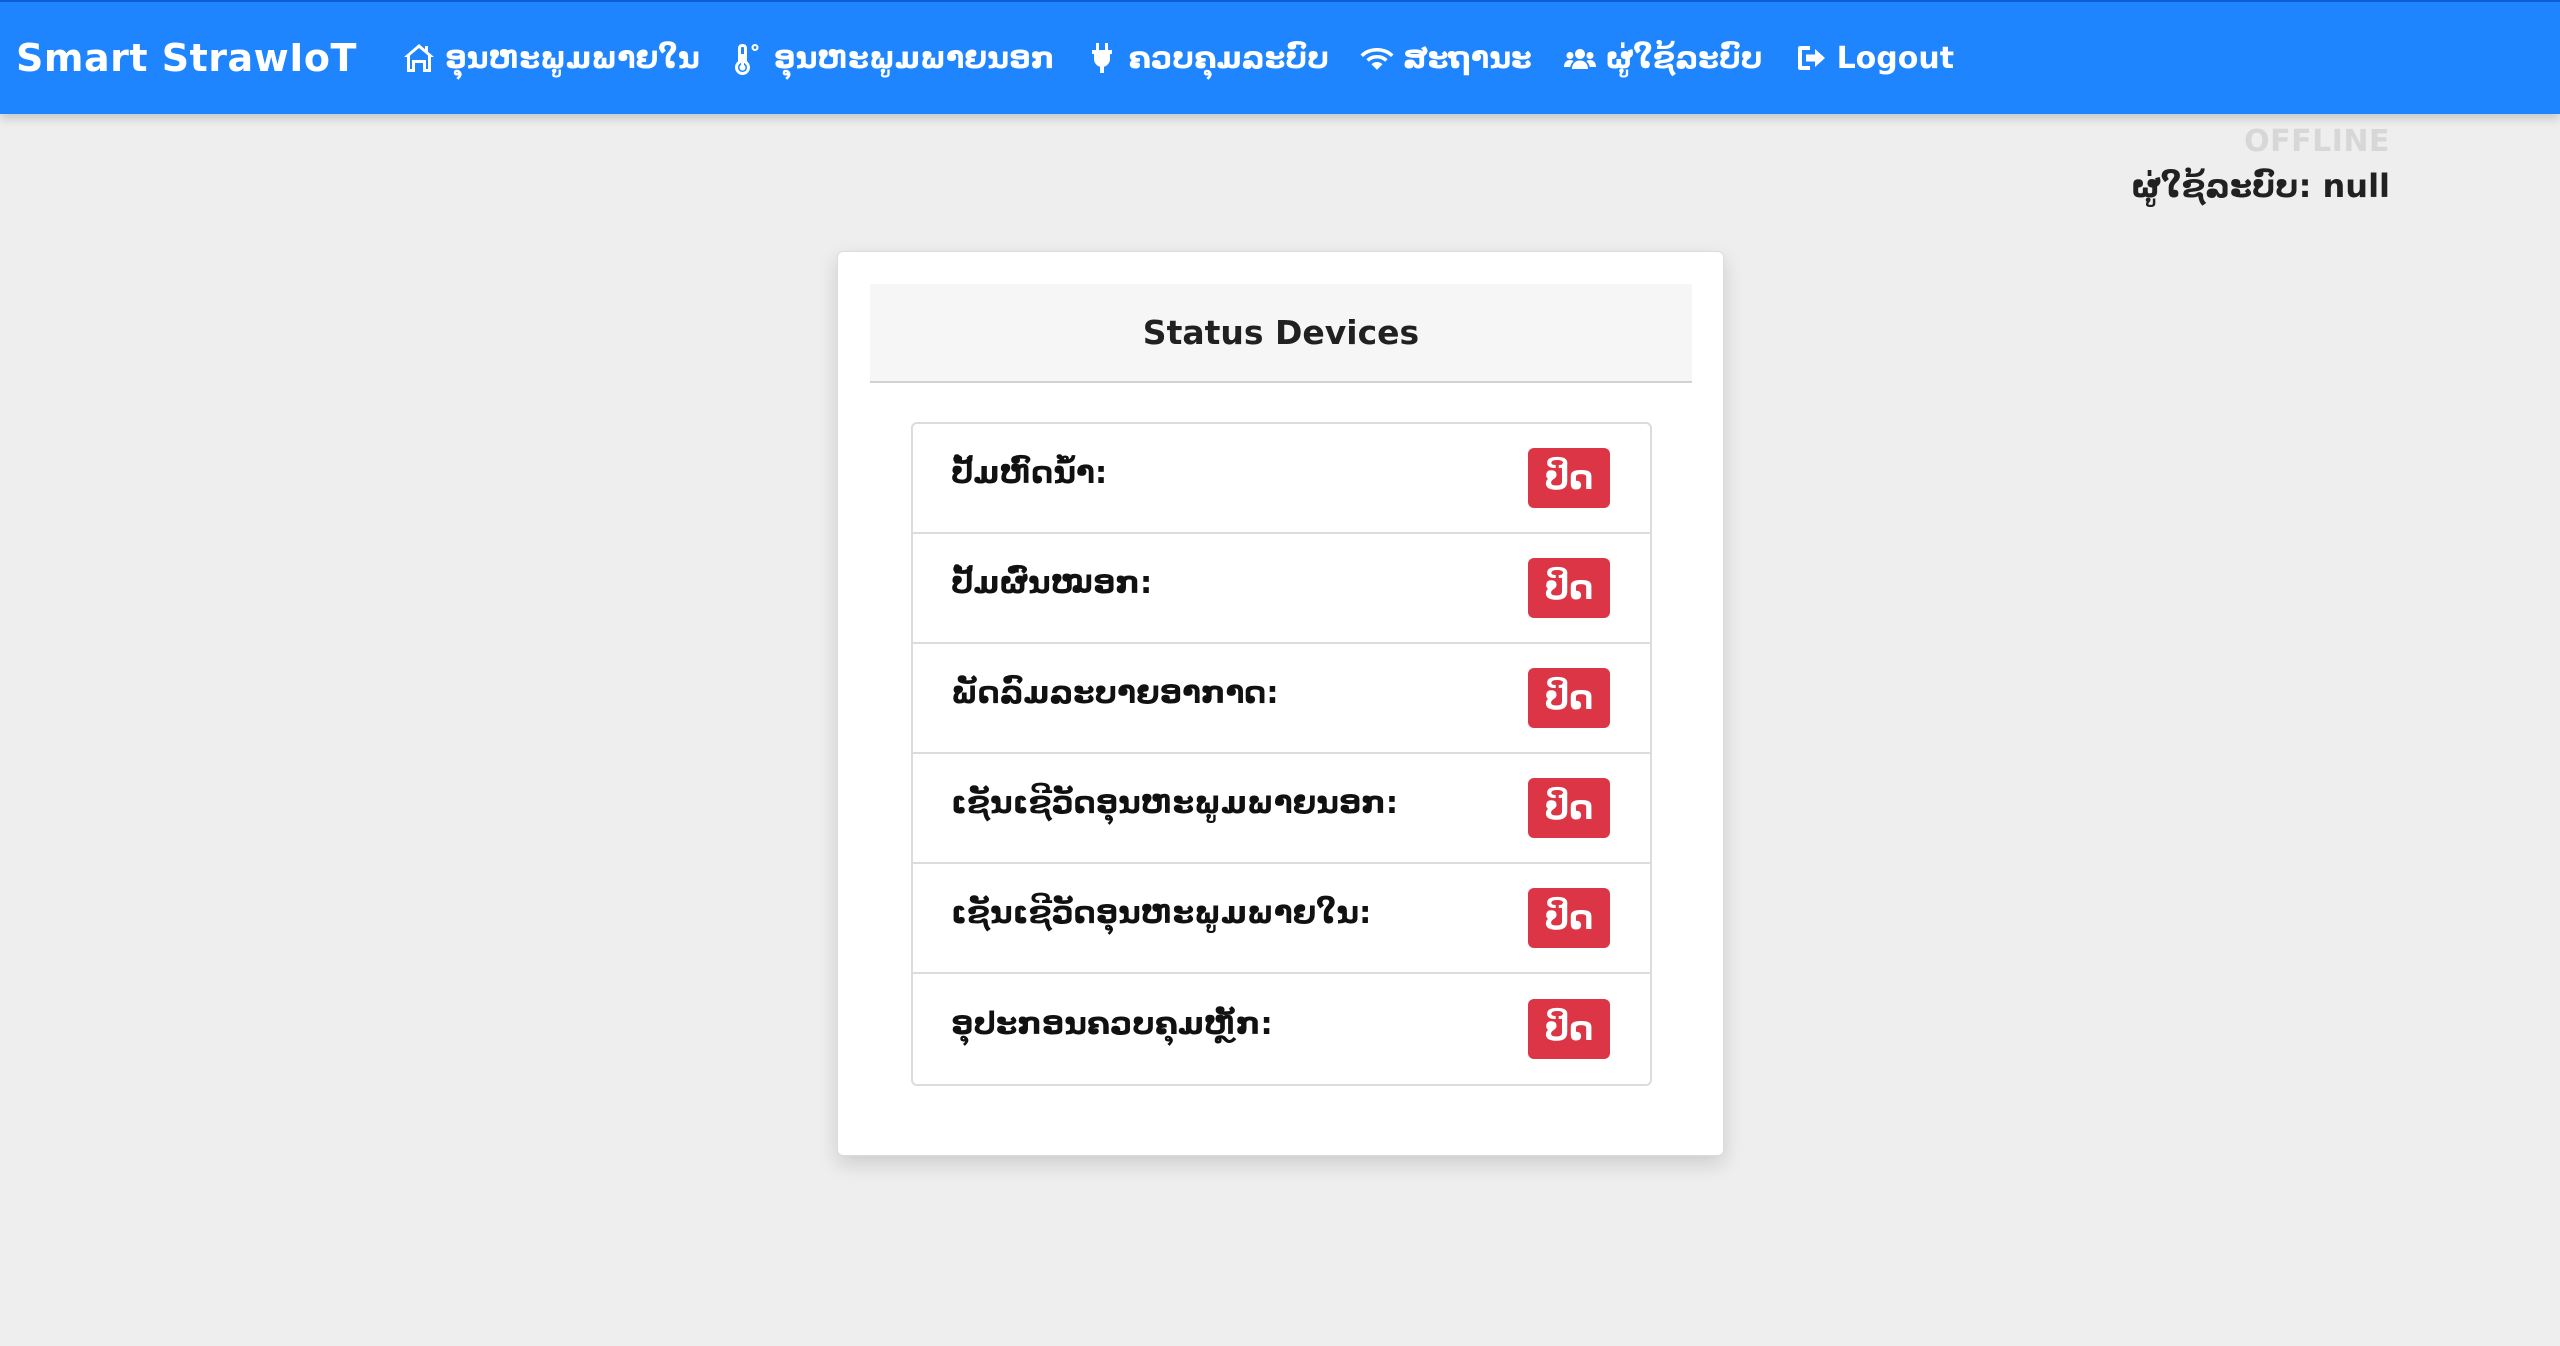 Image resolution: width=2560 pixels, height=1346 pixels. I want to click on connection-status: OFFLINE, so click(2317, 141).